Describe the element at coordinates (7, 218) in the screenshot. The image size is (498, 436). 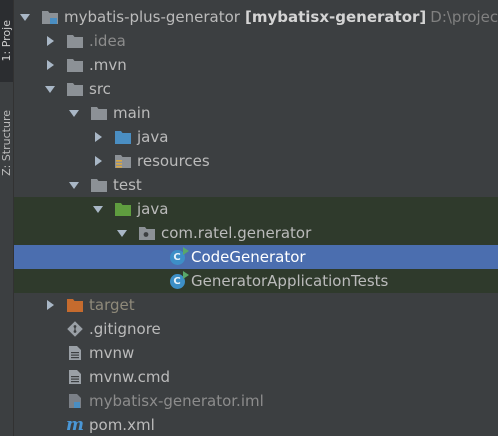
I see `left-tool-strip: 1: Proje Z: Structure` at that location.